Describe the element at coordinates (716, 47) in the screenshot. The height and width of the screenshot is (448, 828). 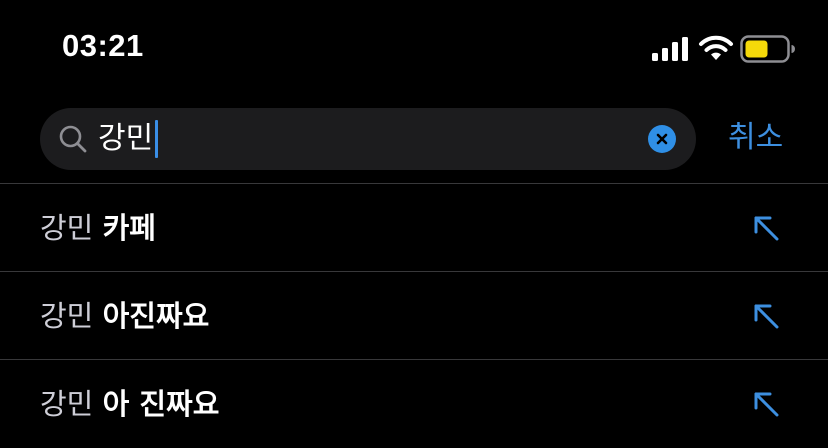
I see `wifi-icon` at that location.